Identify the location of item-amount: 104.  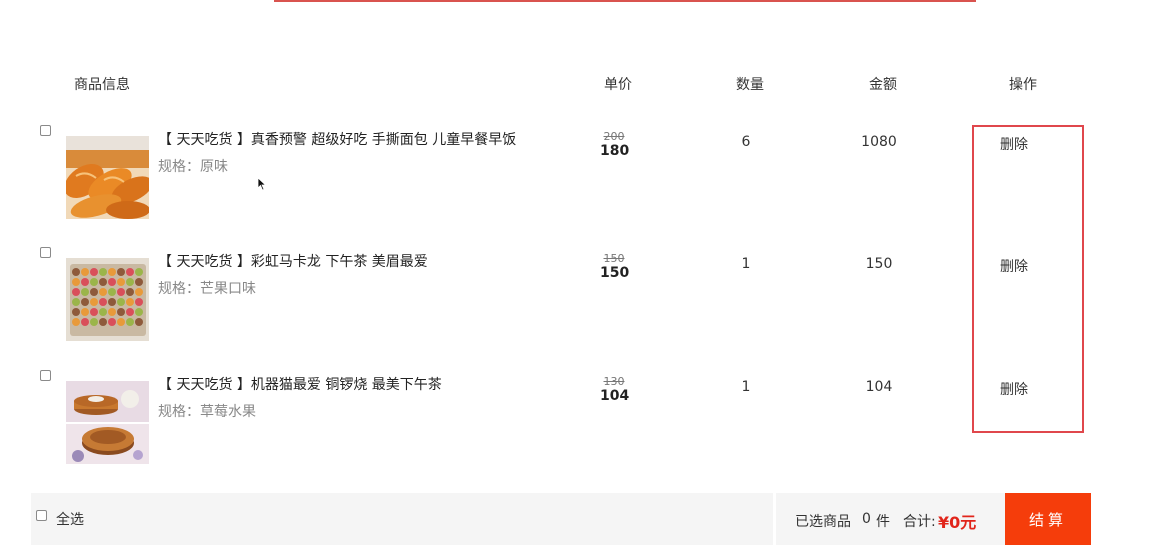
(879, 387).